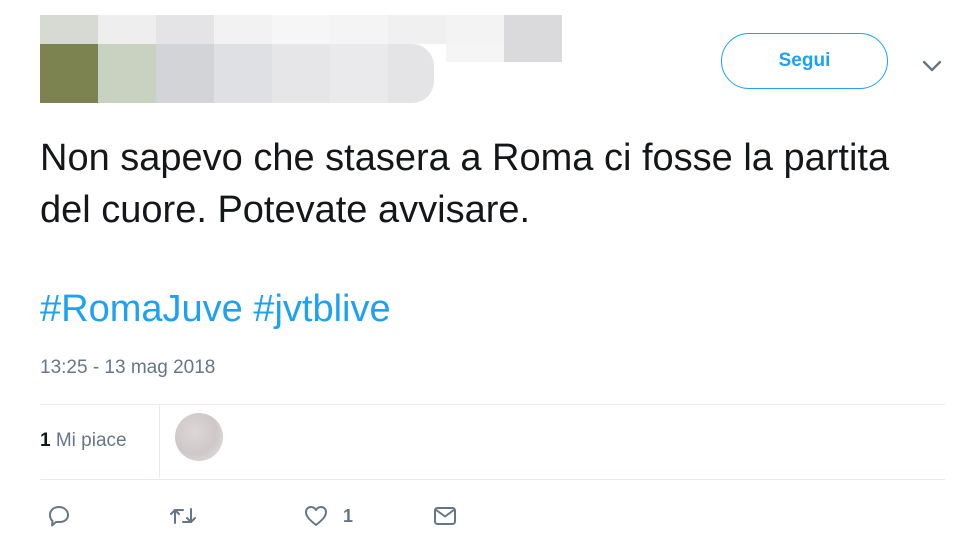  Describe the element at coordinates (316, 516) in the screenshot. I see `heart-icon` at that location.